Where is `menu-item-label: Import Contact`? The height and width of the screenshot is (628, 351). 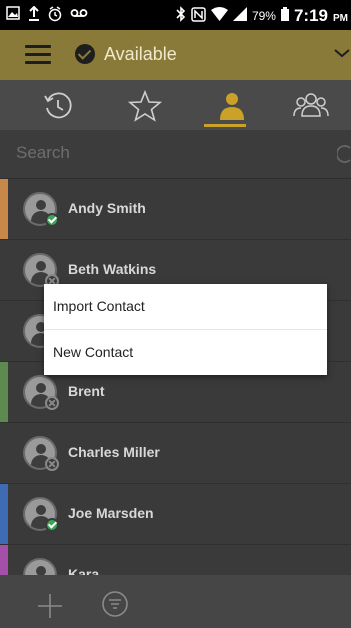
menu-item-label: Import Contact is located at coordinates (99, 306).